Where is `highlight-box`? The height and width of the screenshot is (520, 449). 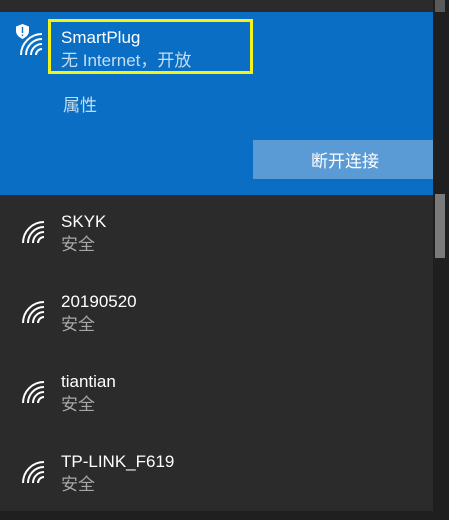
highlight-box is located at coordinates (150, 46).